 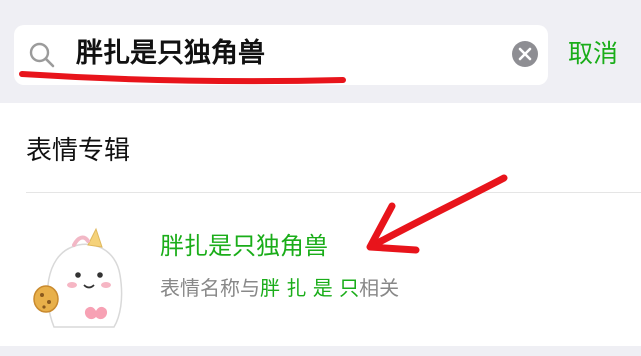 I want to click on desc-suffix: 相关, so click(x=379, y=288).